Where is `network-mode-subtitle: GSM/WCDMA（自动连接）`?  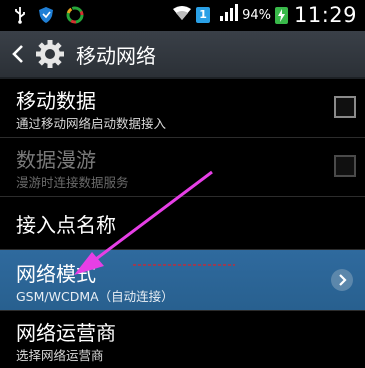 network-mode-subtitle: GSM/WCDMA（自动连接） is located at coordinates (95, 296).